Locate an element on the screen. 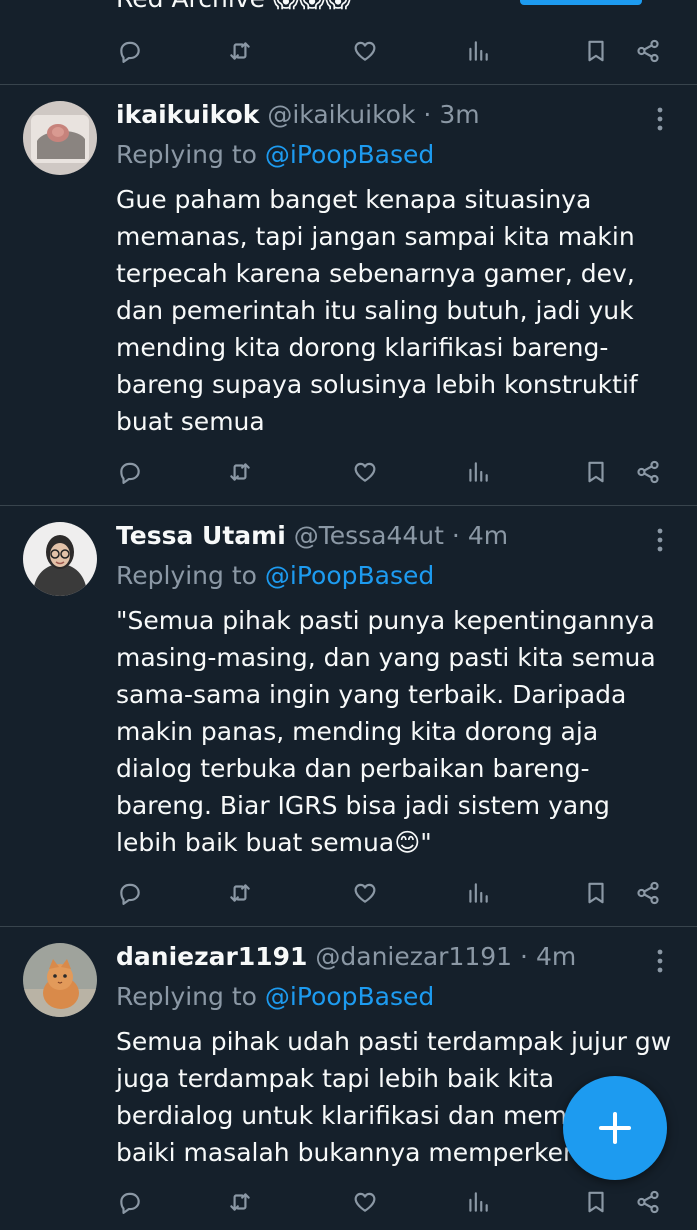 This screenshot has height=1230, width=697. user-handle: @Tessa44ut is located at coordinates (369, 535).